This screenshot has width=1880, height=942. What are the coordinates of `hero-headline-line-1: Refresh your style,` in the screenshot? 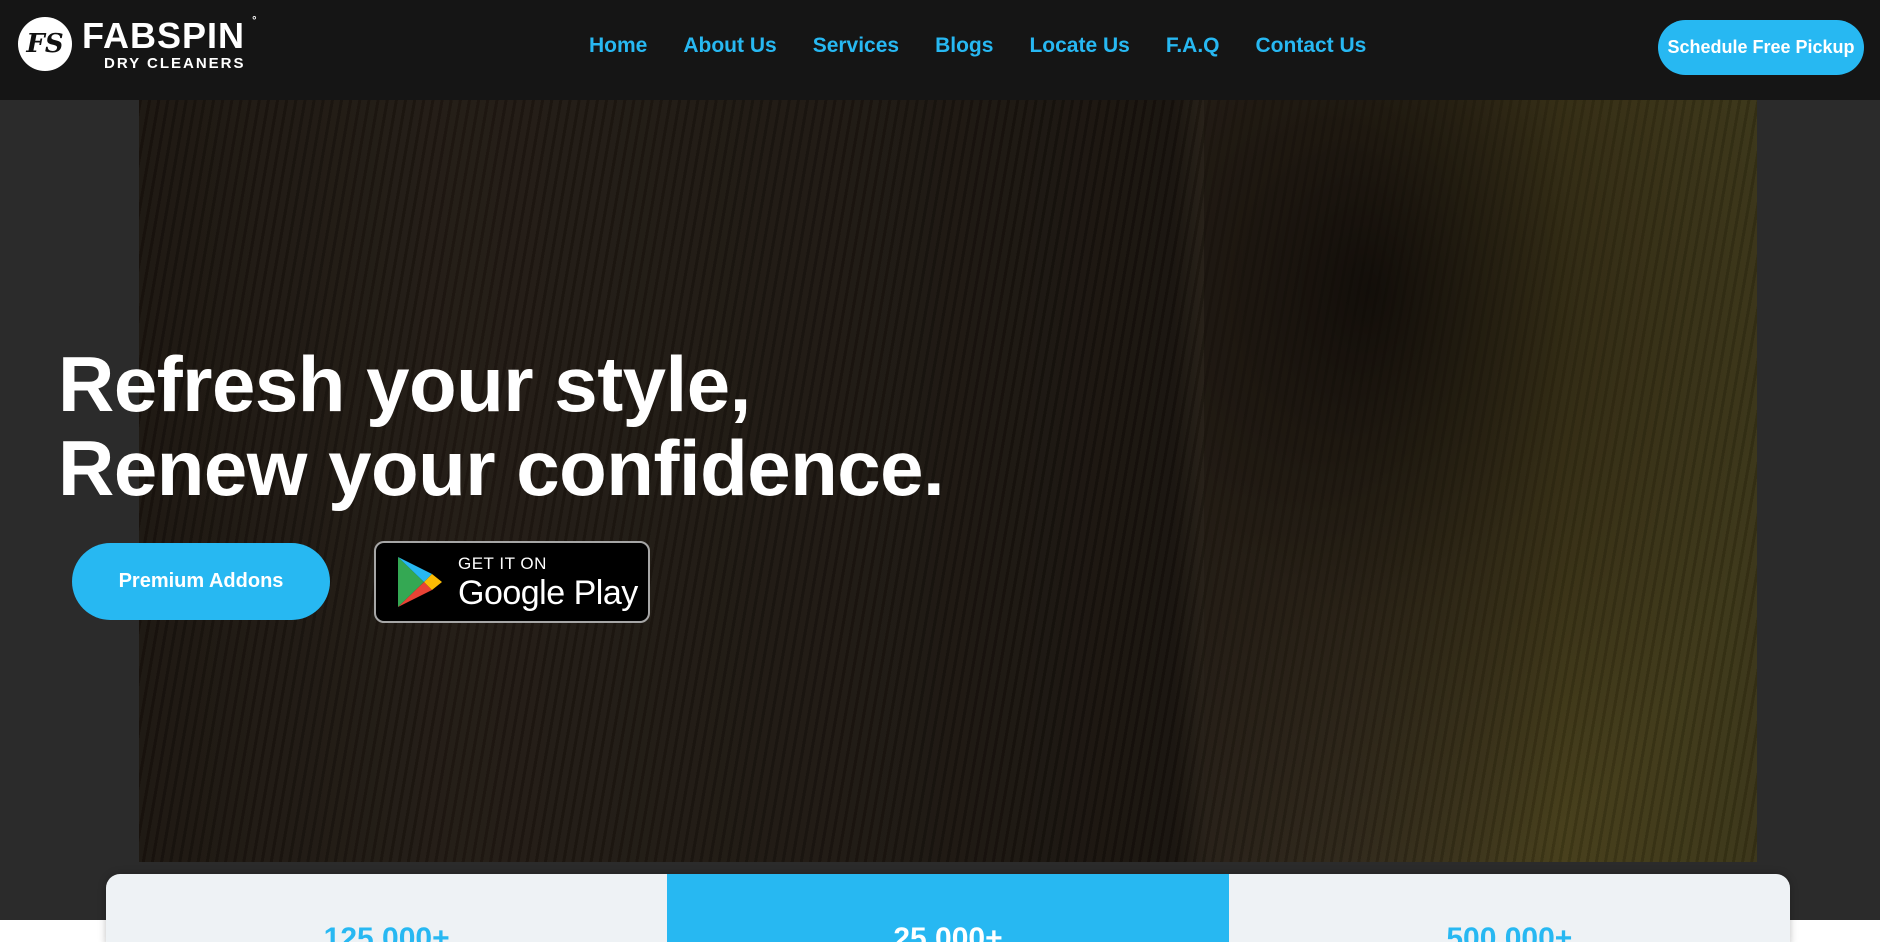 It's located at (404, 384).